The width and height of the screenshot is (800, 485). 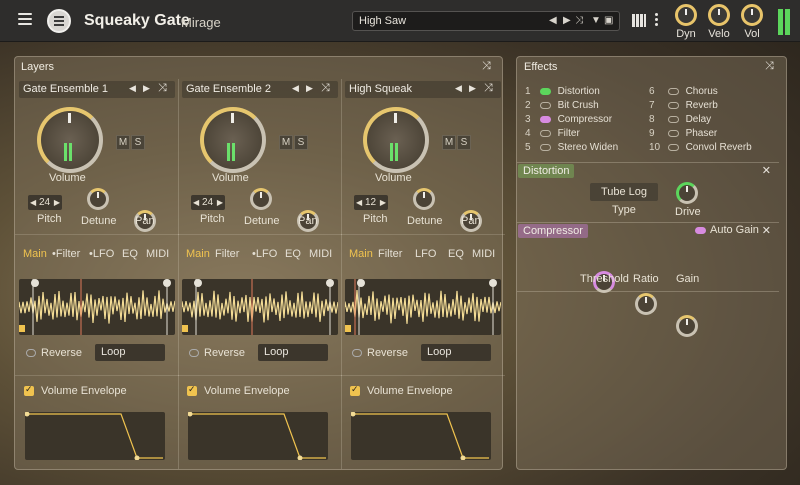 What do you see at coordinates (752, 15) in the screenshot?
I see `vol-knob-dial` at bounding box center [752, 15].